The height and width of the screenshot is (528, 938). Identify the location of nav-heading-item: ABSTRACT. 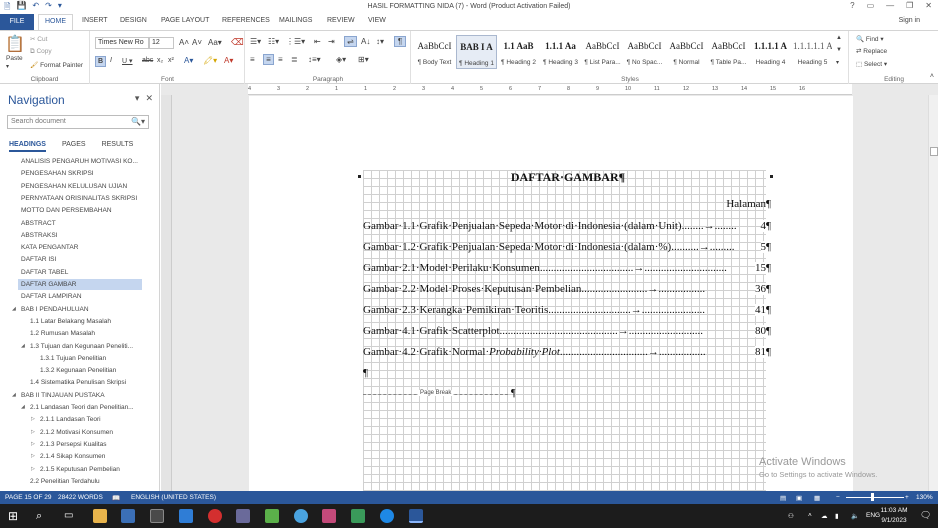
(79, 223).